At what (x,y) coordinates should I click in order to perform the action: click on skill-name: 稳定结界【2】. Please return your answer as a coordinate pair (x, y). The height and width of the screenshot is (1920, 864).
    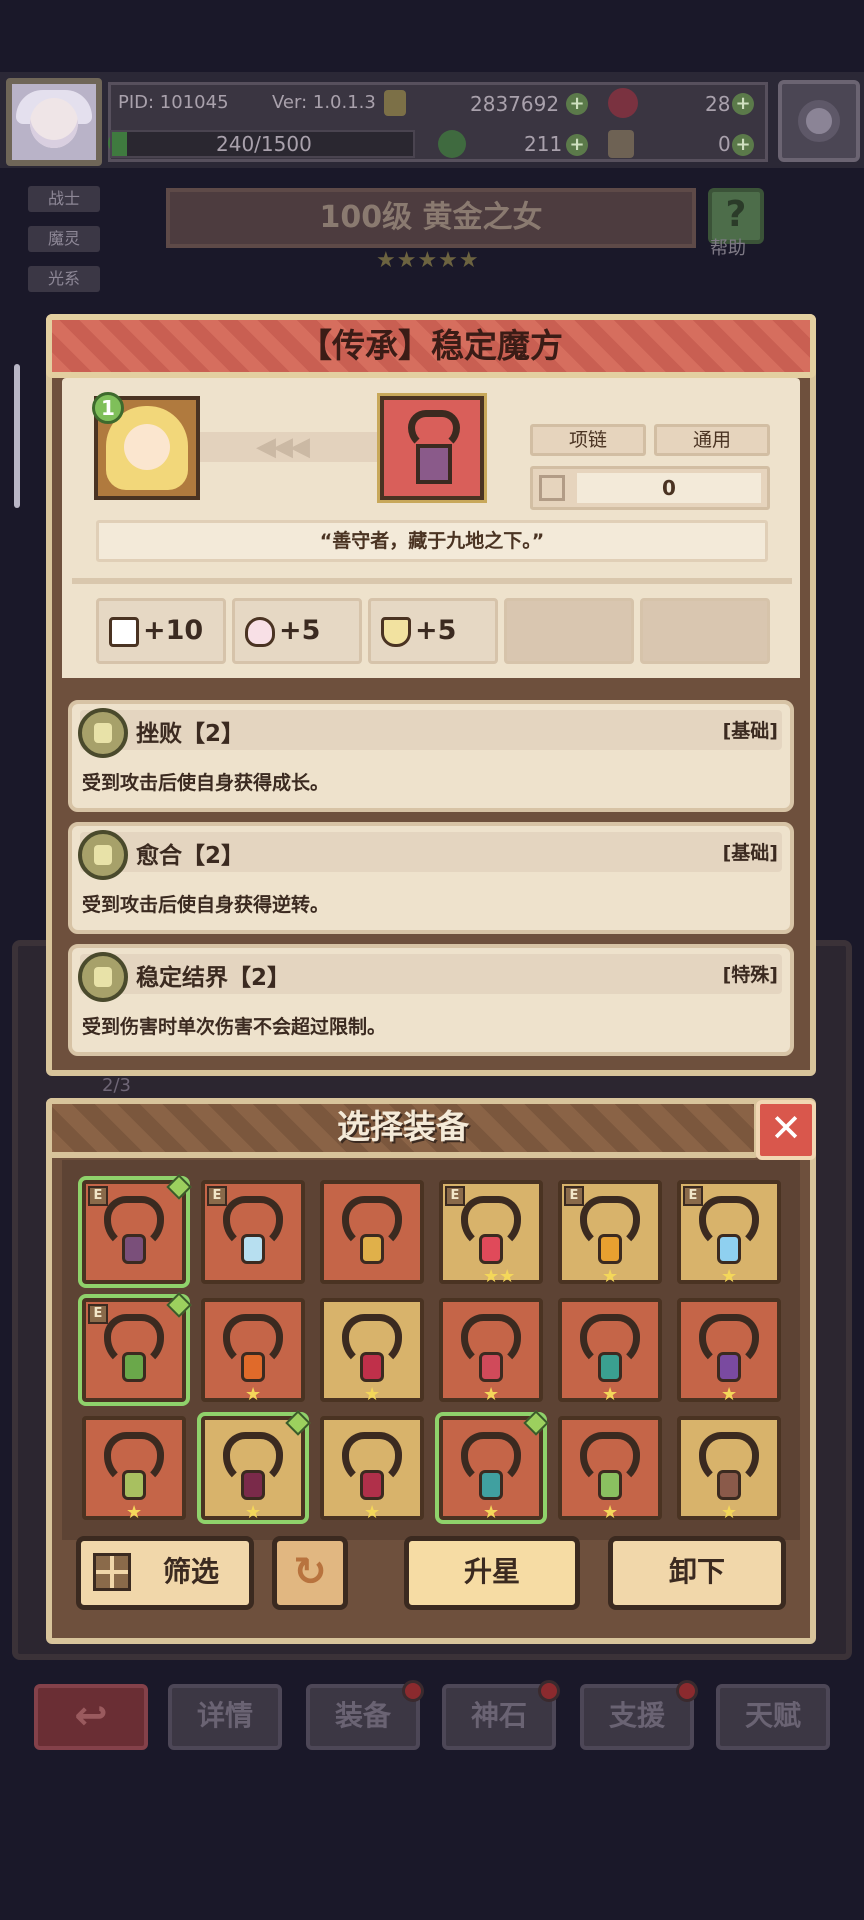
    Looking at the image, I should click on (213, 978).